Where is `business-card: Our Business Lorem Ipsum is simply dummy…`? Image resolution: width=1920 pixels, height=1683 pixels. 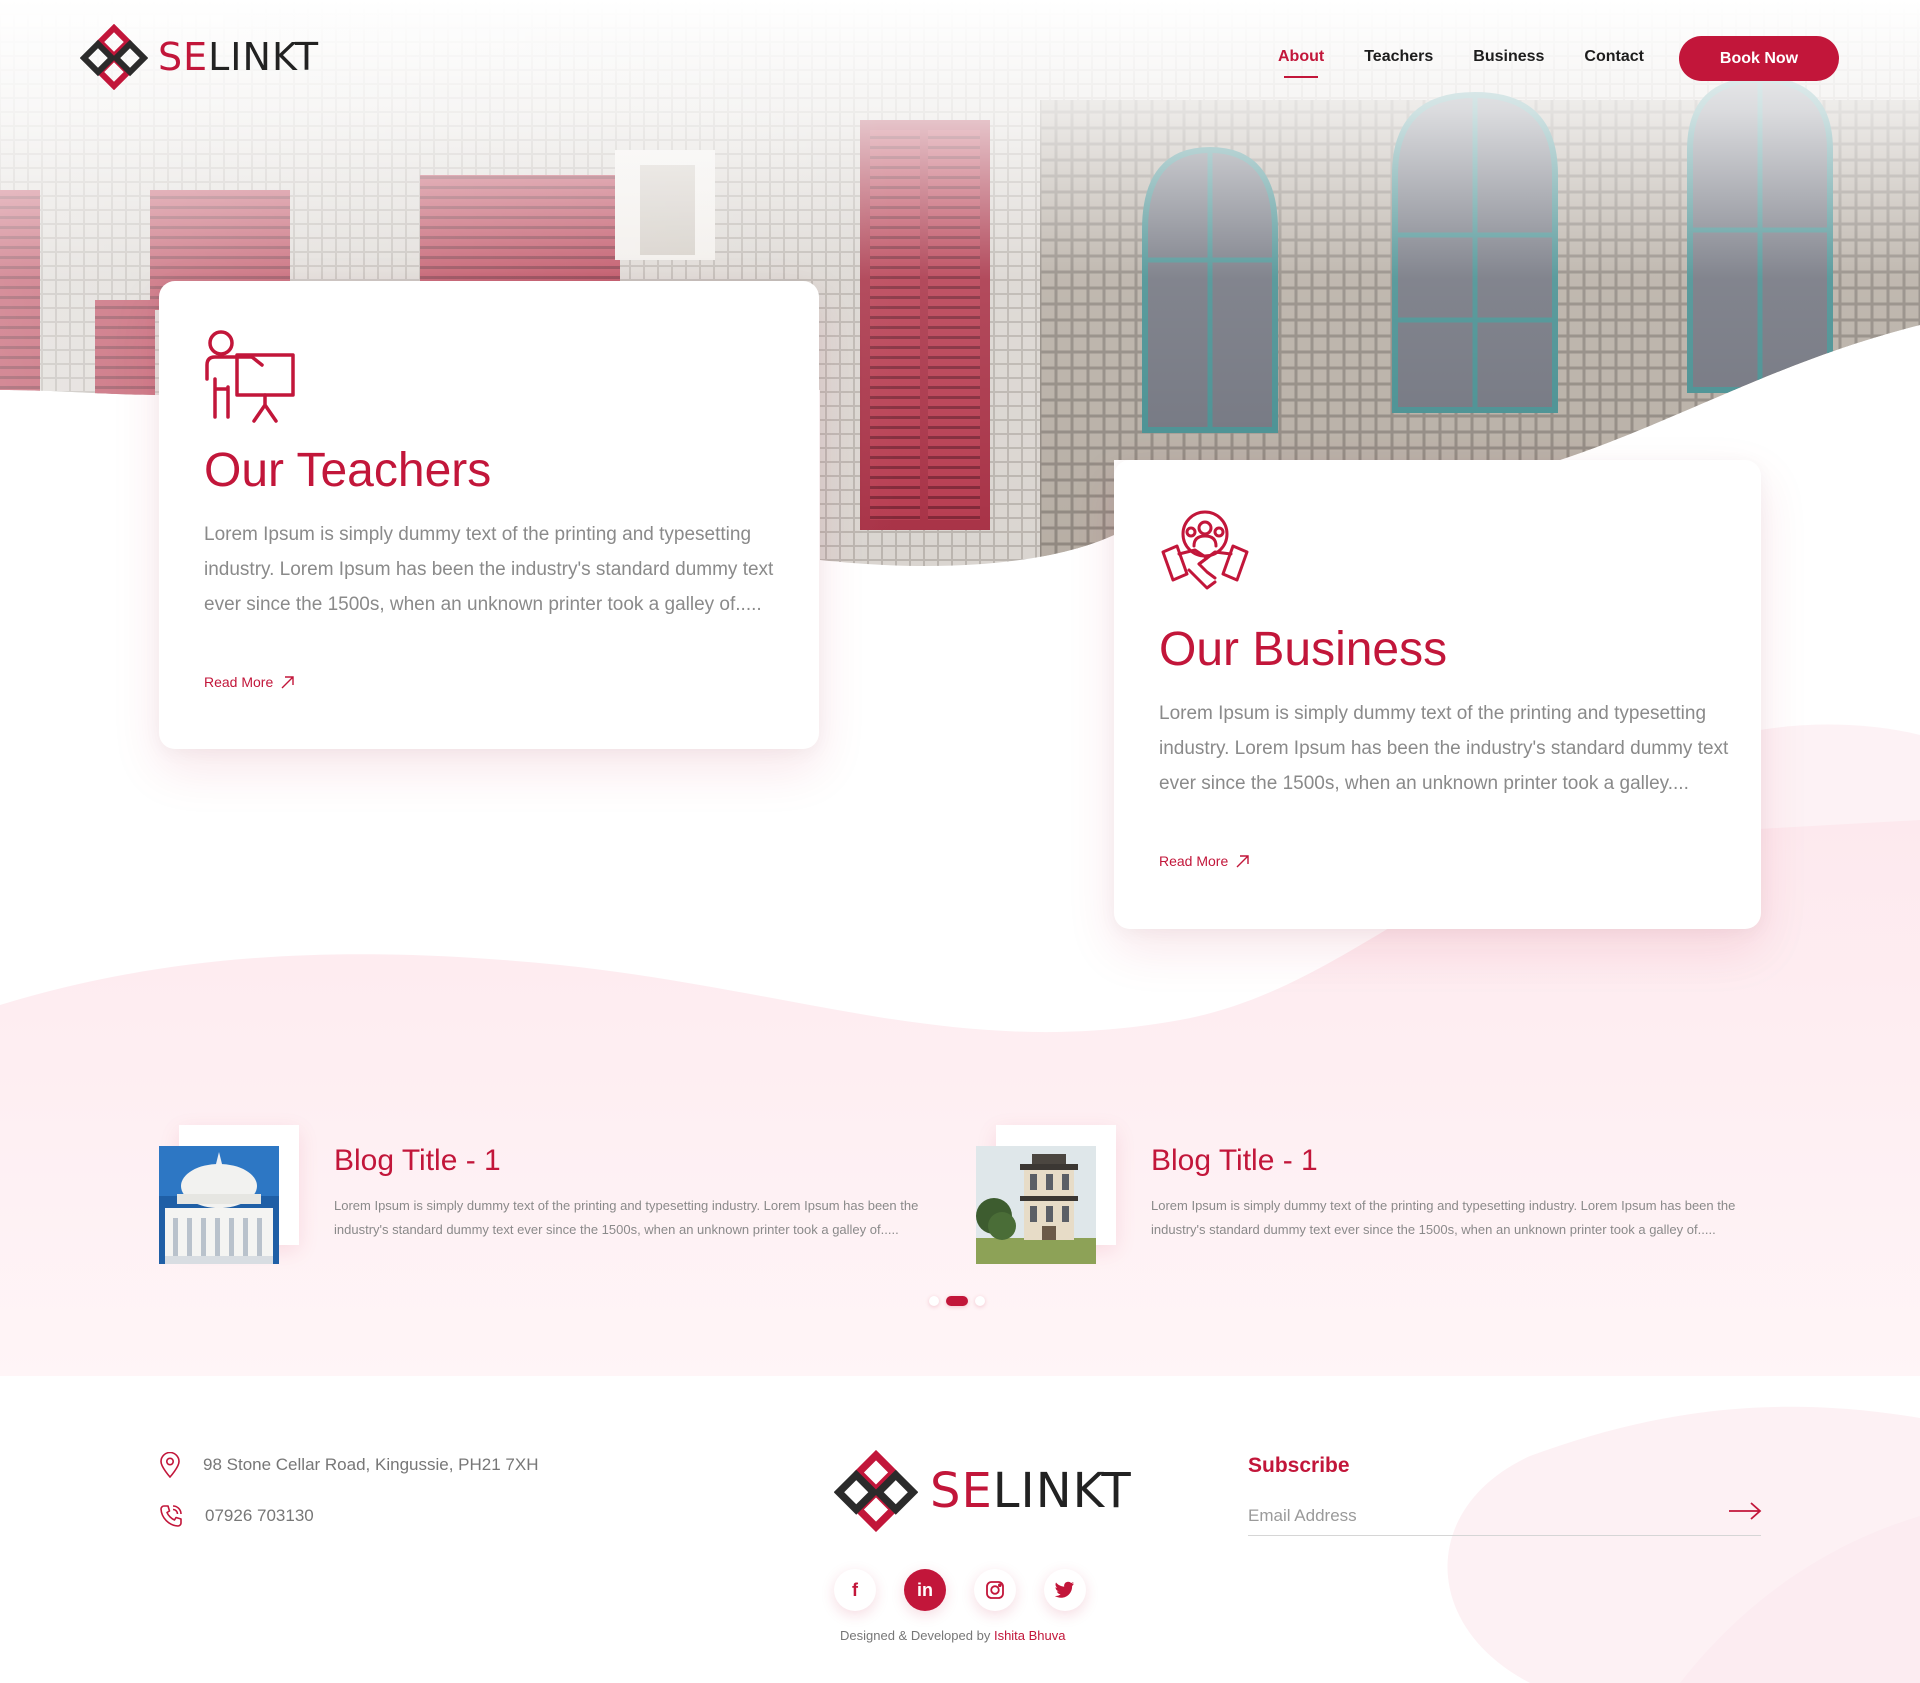
business-card: Our Business Lorem Ipsum is simply dummy… is located at coordinates (1437, 694).